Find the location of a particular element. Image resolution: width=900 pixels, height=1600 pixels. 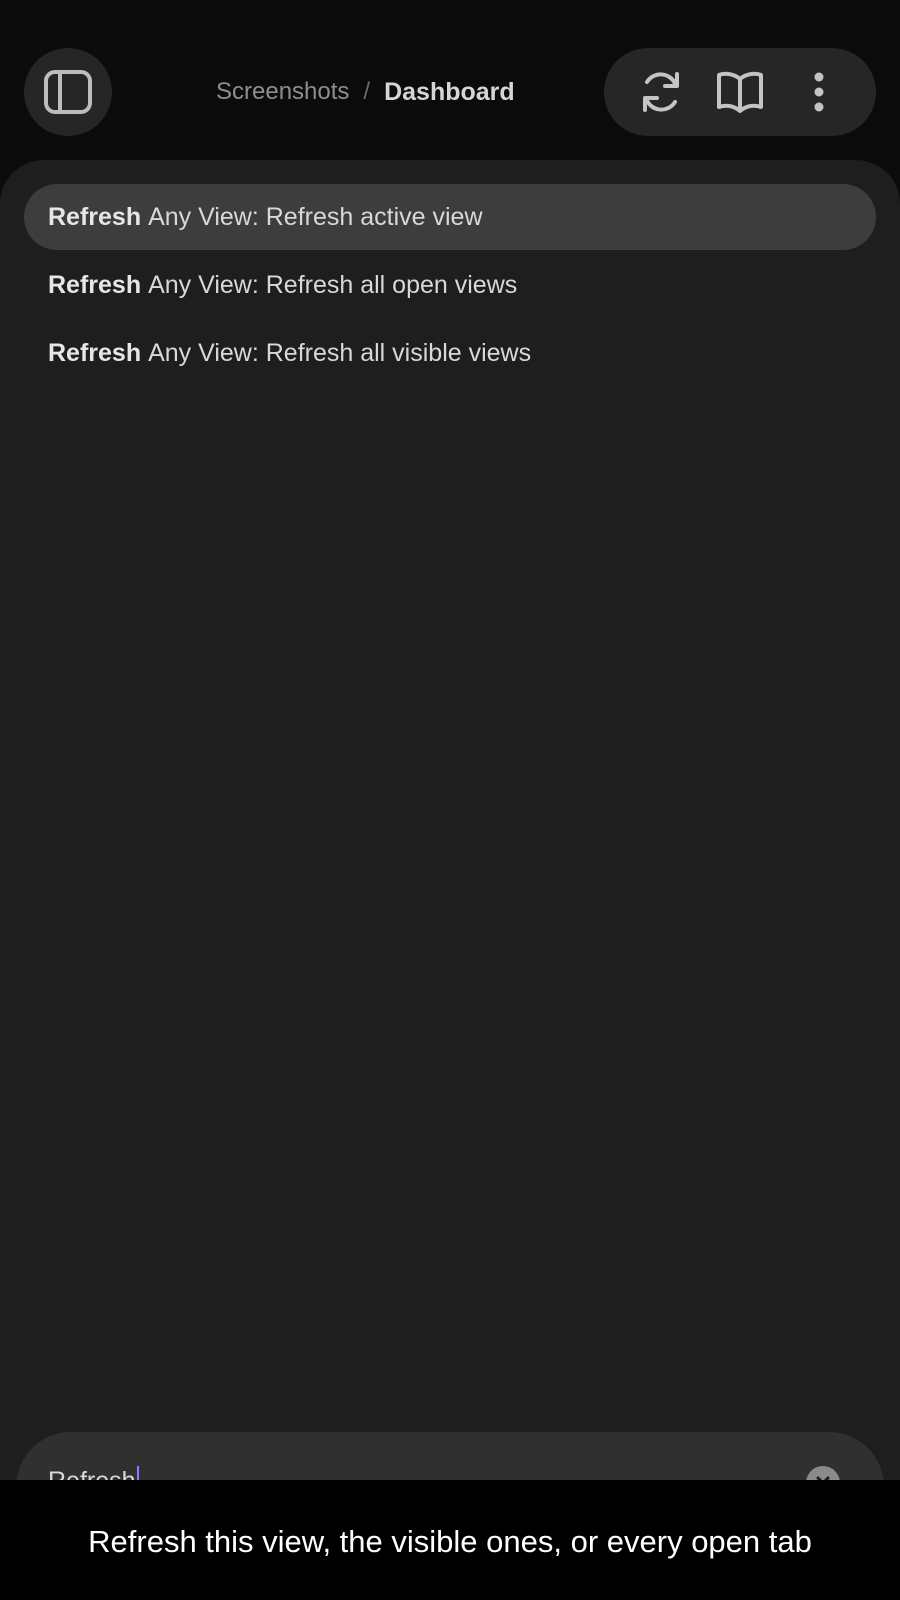

more-vertical-icon is located at coordinates (819, 92).